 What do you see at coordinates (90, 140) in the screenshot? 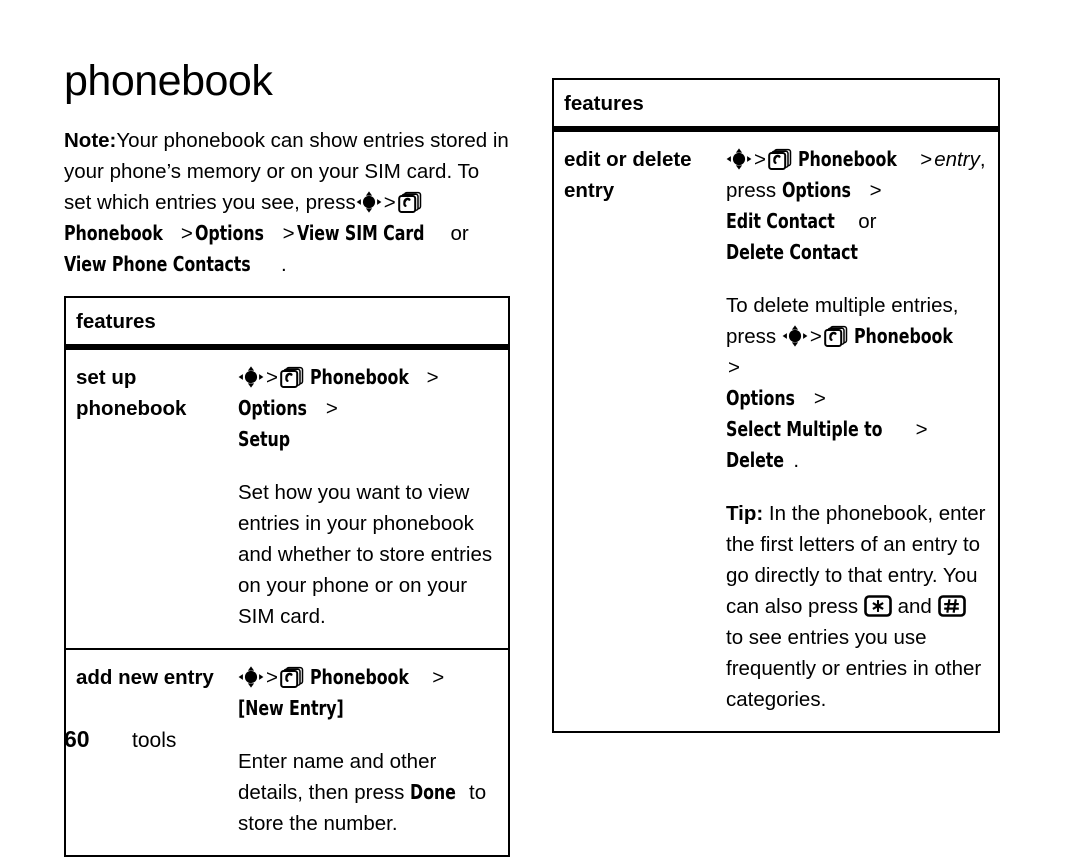
I see `note-label: Note:` at bounding box center [90, 140].